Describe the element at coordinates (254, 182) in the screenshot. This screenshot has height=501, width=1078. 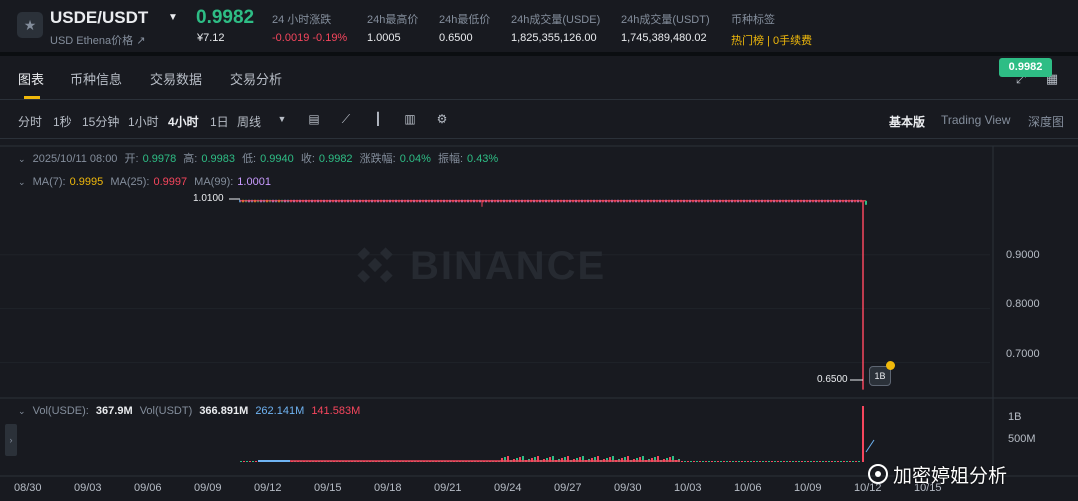
I see `ma99-value: 1.0001` at that location.